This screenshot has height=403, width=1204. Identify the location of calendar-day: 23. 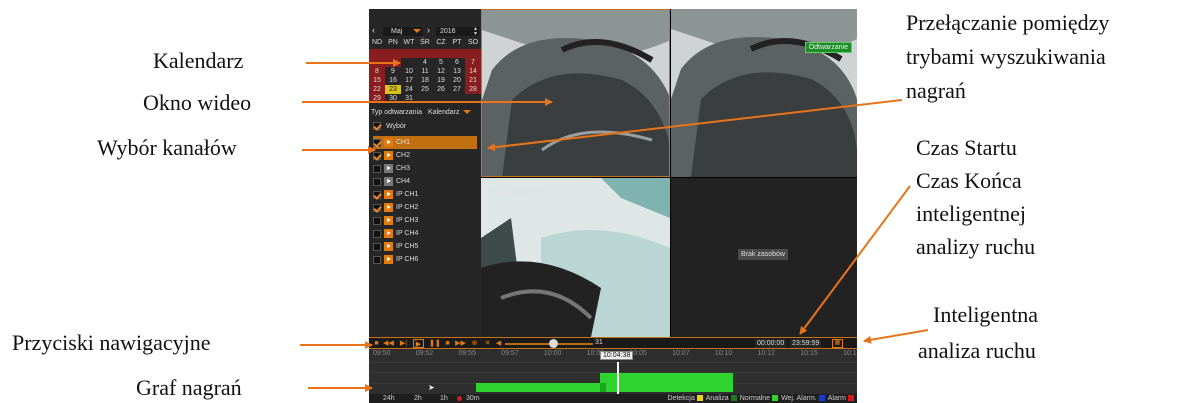
(393, 89).